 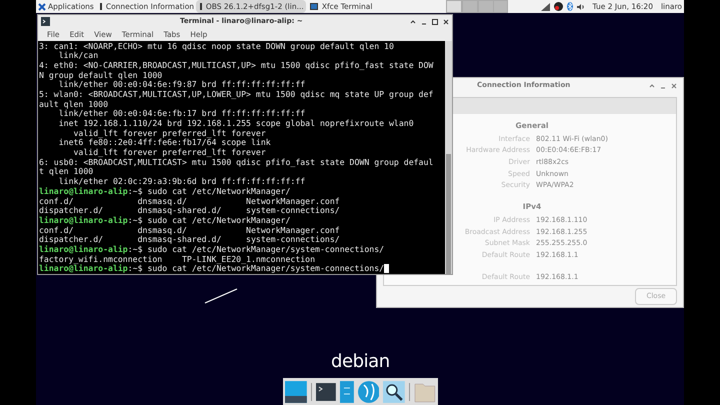 I want to click on network-icon, so click(x=558, y=6).